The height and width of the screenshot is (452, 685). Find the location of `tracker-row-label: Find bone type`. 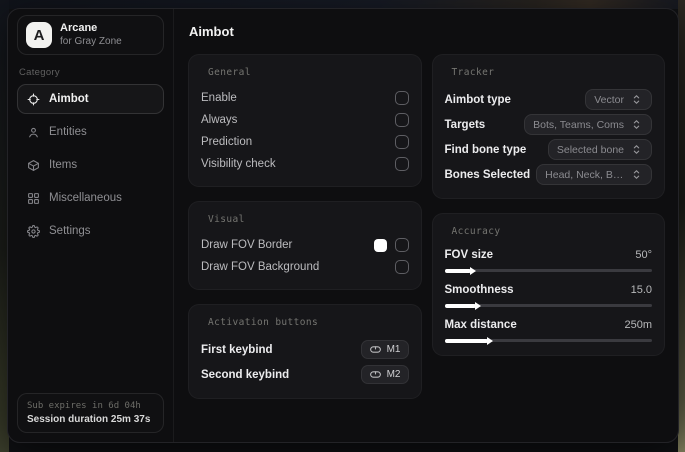

tracker-row-label: Find bone type is located at coordinates (485, 149).